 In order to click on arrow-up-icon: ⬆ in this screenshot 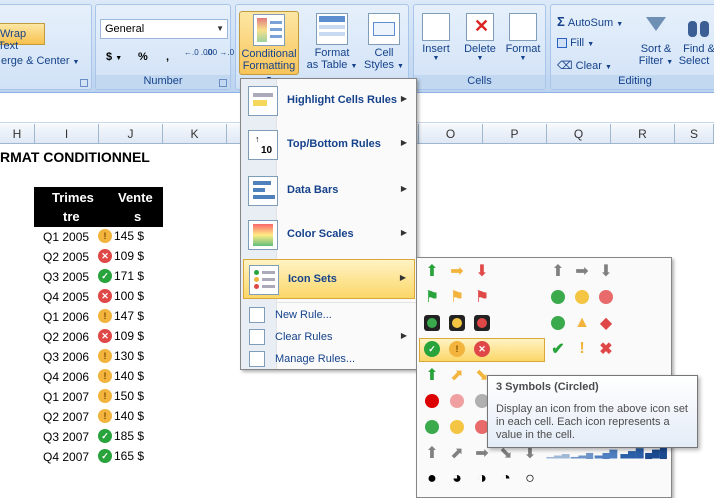, I will do `click(432, 271)`.